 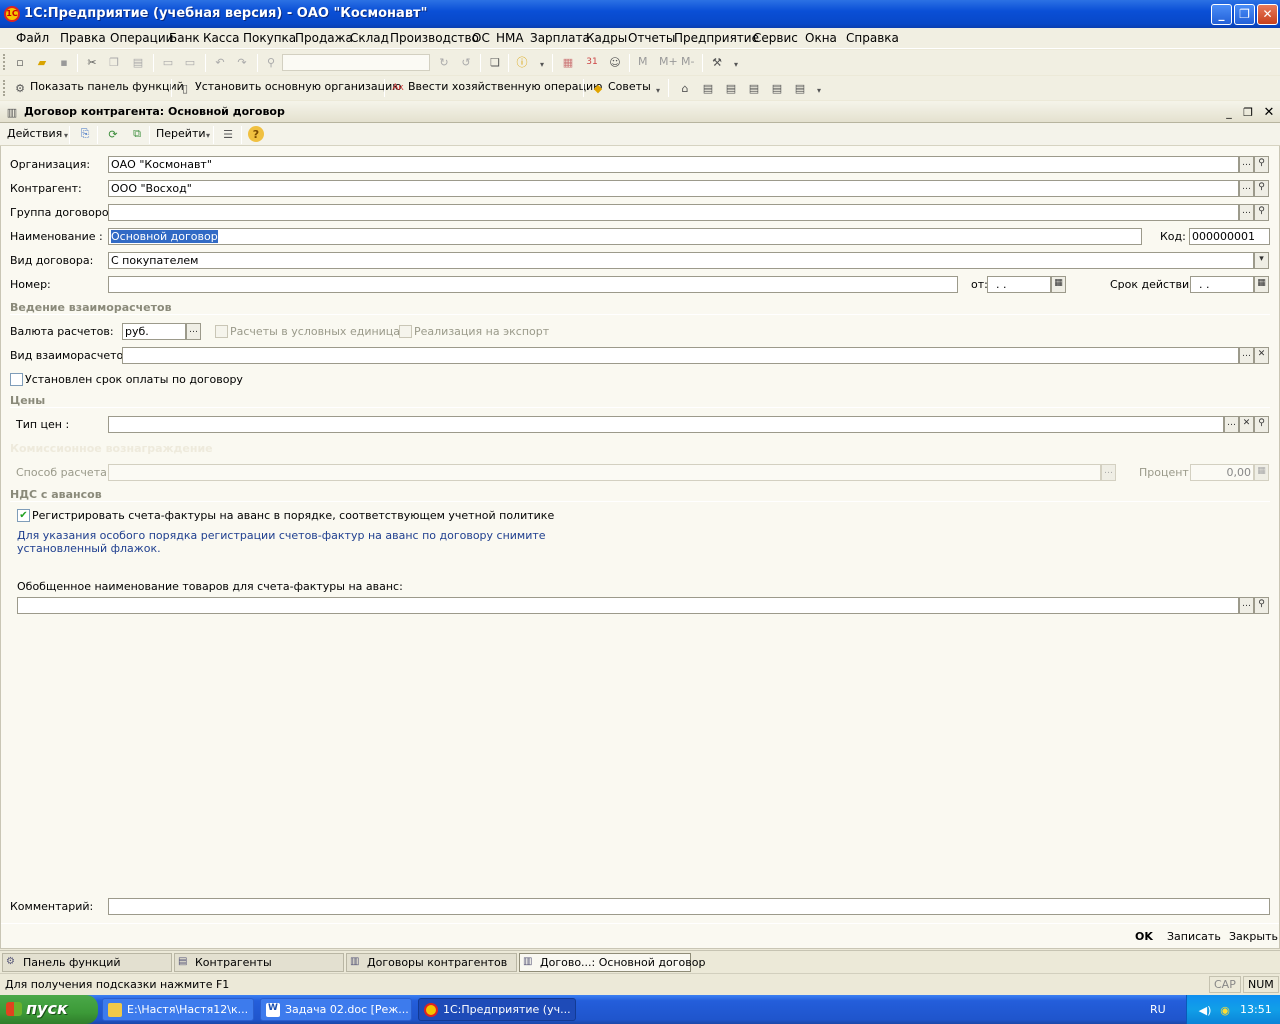 I want to click on search-combo, so click(x=356, y=62).